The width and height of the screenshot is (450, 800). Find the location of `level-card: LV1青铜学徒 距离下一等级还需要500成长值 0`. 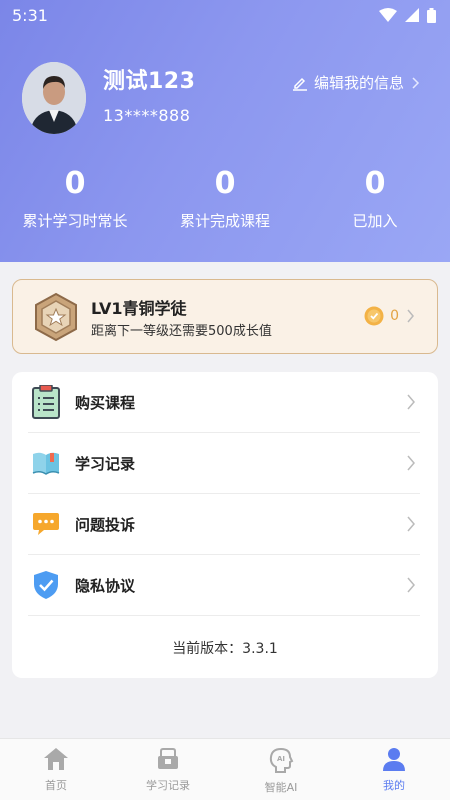

level-card: LV1青铜学徒 距离下一等级还需要500成长值 0 is located at coordinates (225, 316).